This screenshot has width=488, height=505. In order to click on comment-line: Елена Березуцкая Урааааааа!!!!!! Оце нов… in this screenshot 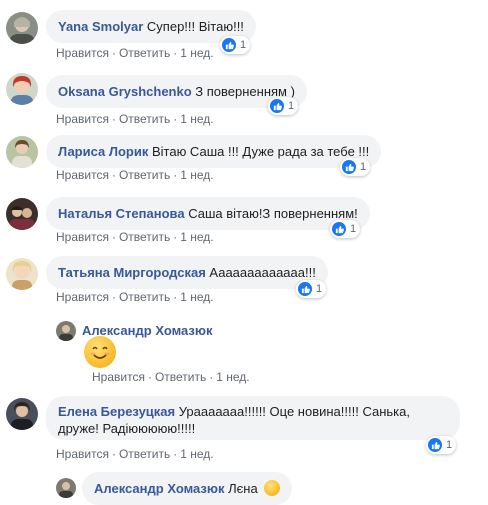, I will do `click(253, 411)`.